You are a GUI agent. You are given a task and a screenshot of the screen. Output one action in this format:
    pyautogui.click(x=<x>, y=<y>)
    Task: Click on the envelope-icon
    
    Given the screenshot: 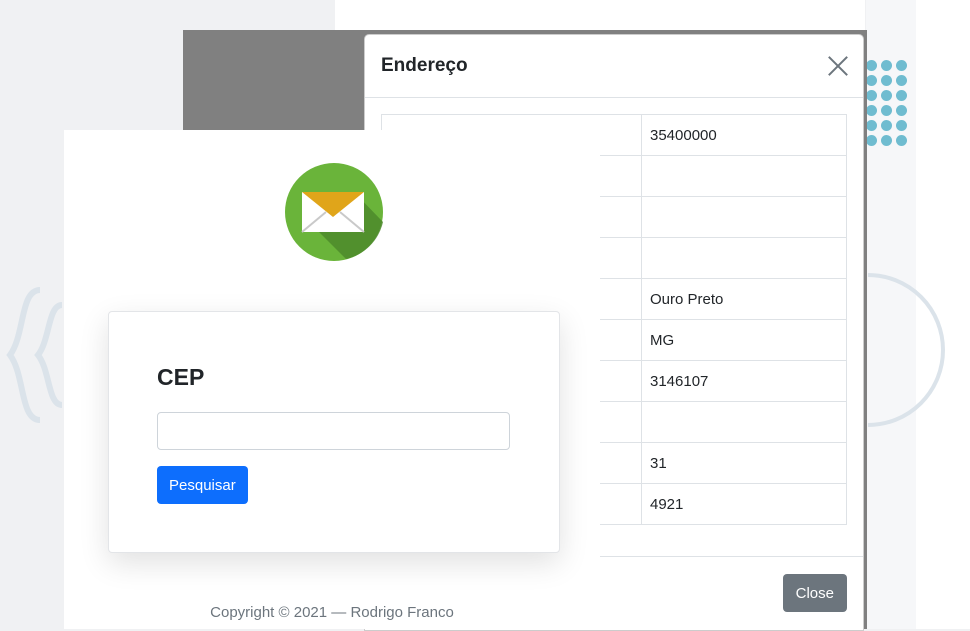 What is the action you would take?
    pyautogui.click(x=334, y=212)
    